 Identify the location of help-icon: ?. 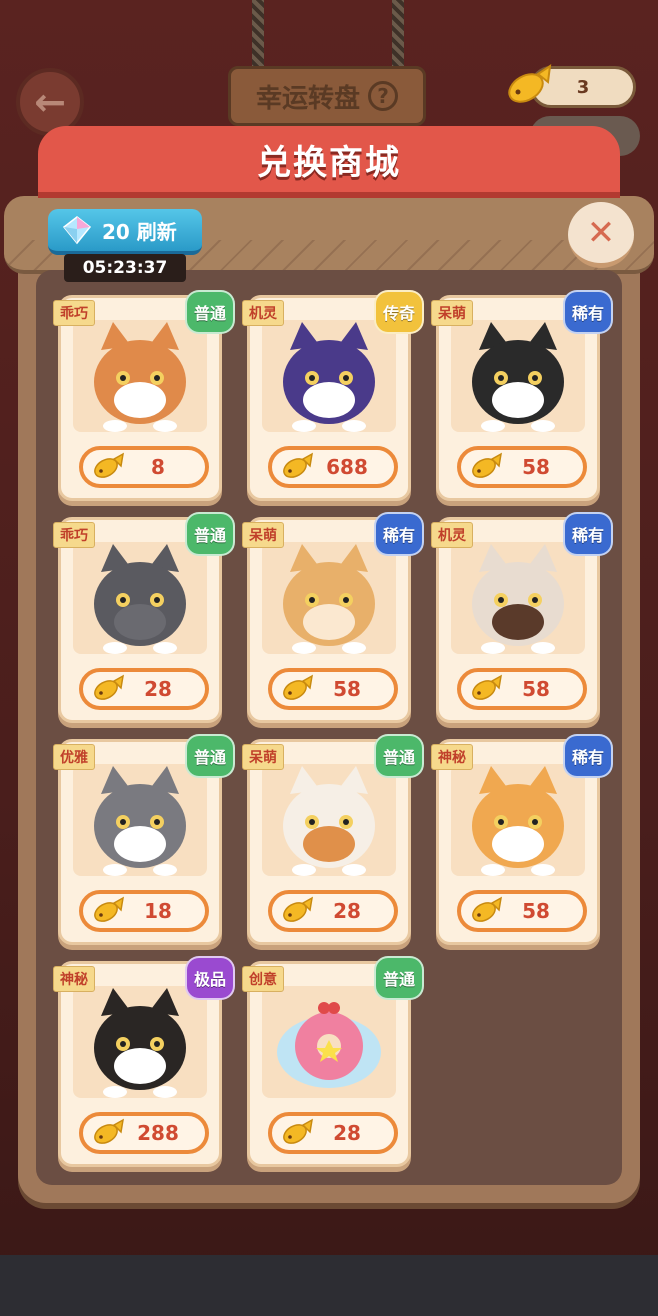
(383, 96).